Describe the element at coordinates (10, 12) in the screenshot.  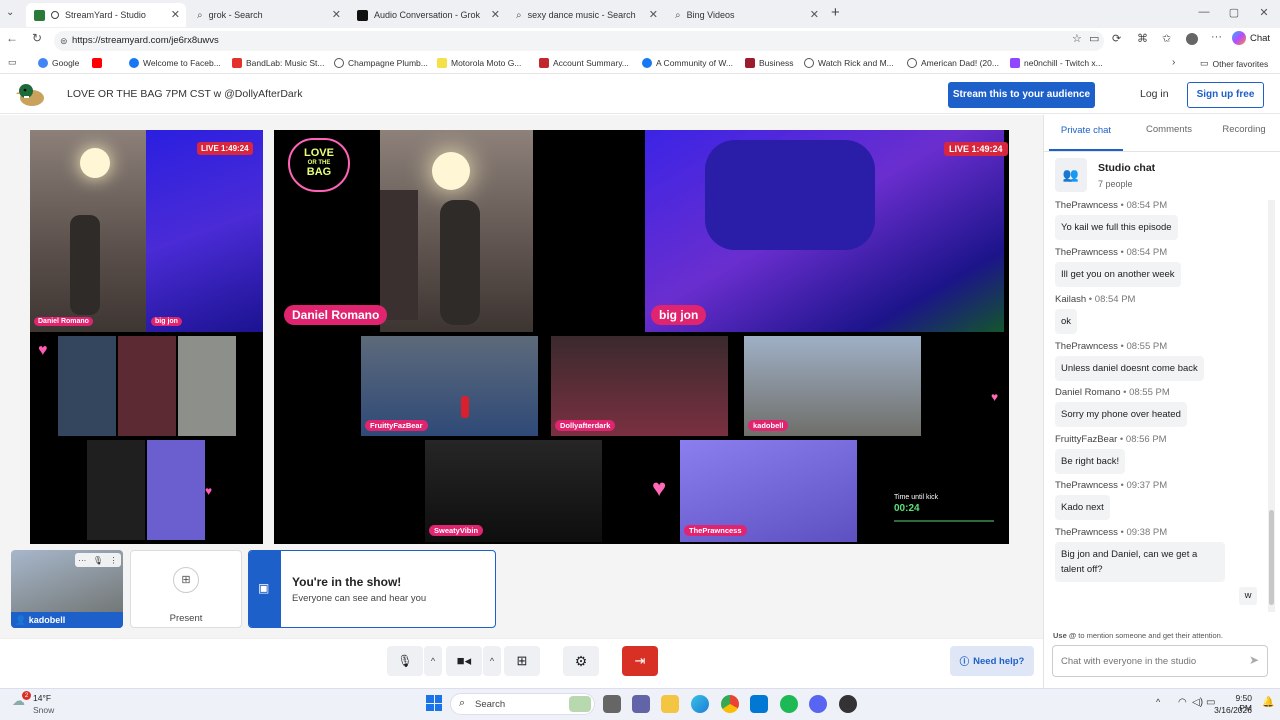
I see `tab-list-chevron-icon: ⌄` at that location.